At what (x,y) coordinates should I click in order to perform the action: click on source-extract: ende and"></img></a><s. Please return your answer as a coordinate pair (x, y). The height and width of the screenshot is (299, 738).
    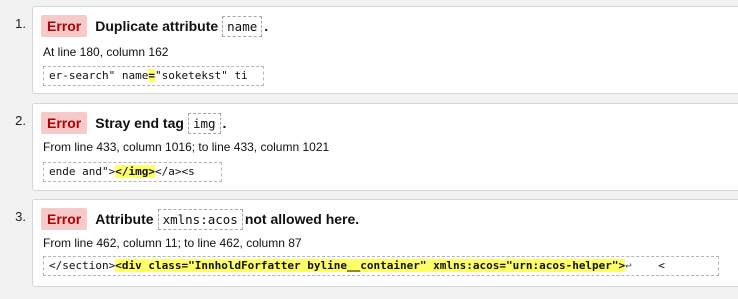
    Looking at the image, I should click on (132, 172).